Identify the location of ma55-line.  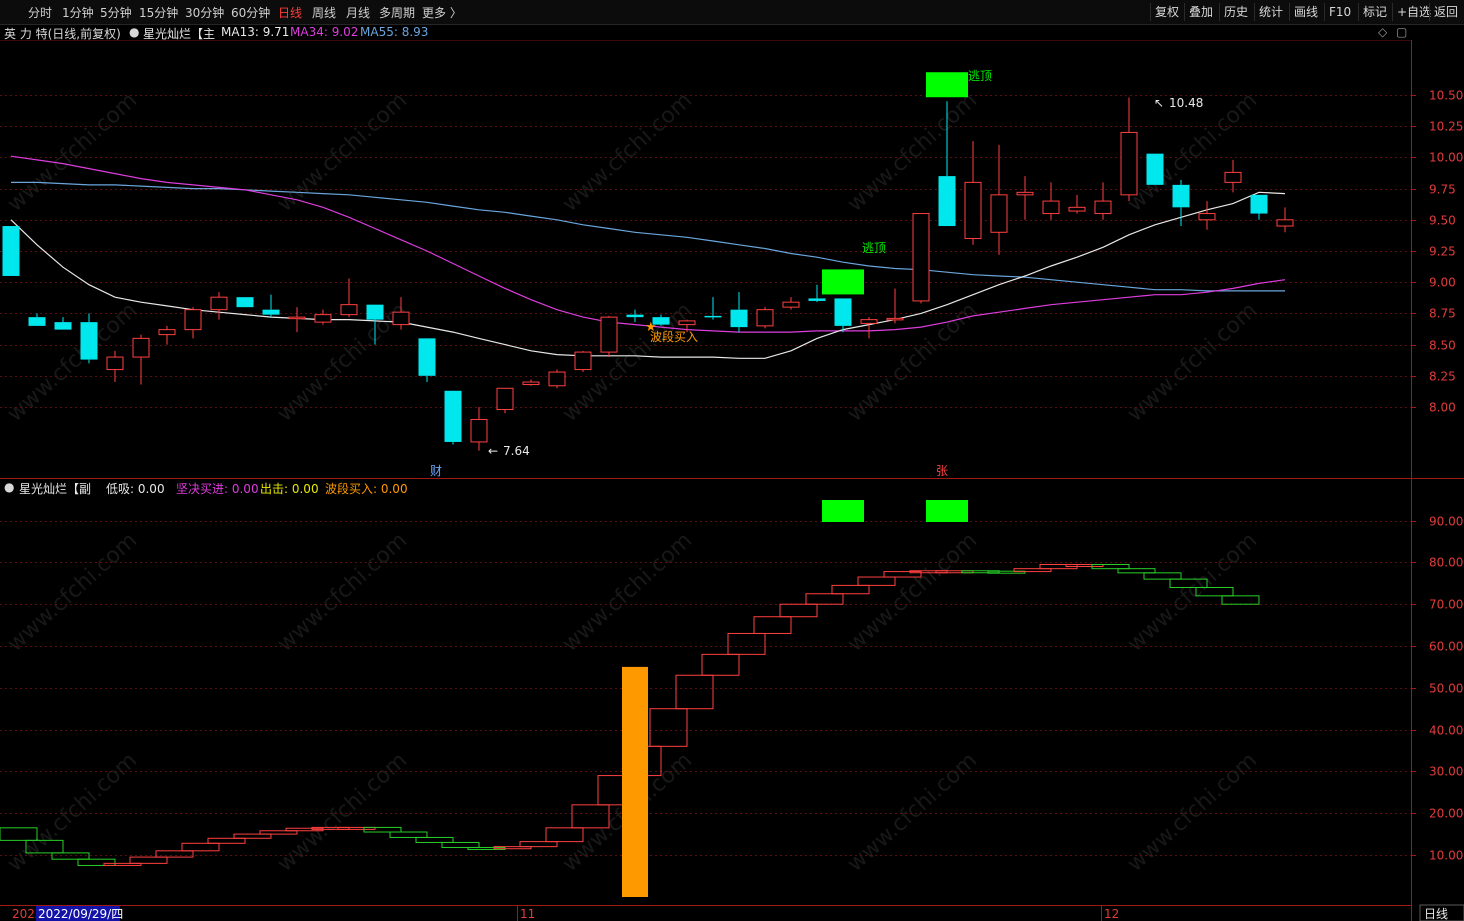
(648, 236).